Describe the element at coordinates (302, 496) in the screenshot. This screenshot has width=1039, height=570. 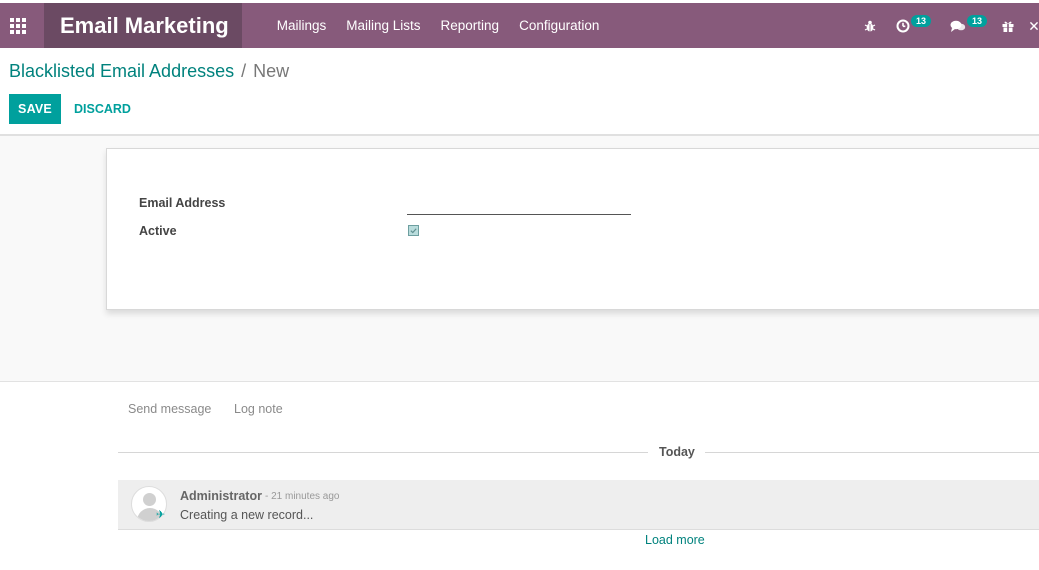
I see `message-date: - 21 minutes ago` at that location.